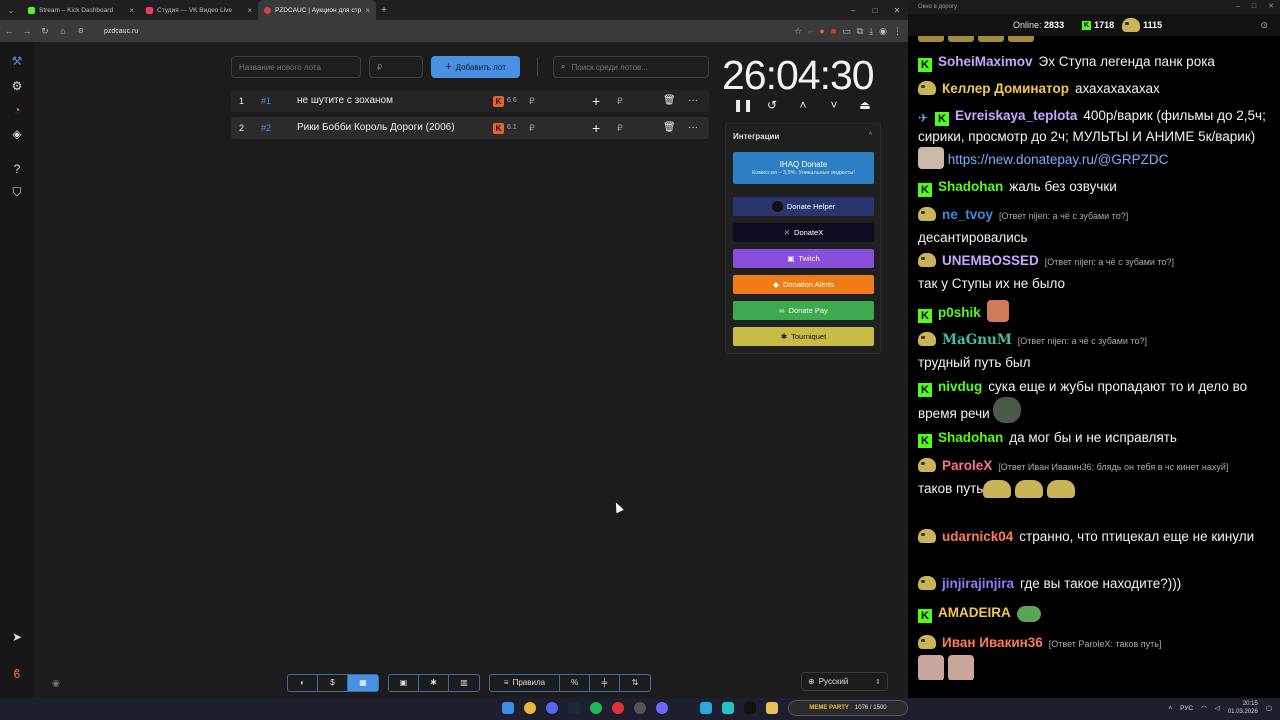 Image resolution: width=1280 pixels, height=720 pixels. I want to click on settings-icon: ⚙, so click(17, 86).